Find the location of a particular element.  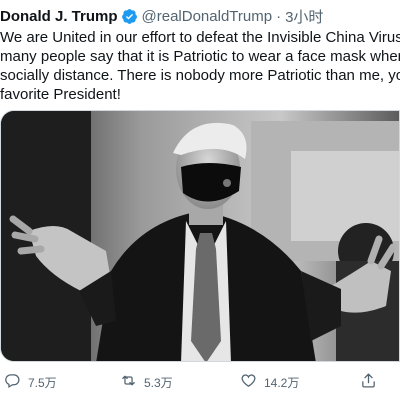

author-name: Donald J. Trump is located at coordinates (59, 16).